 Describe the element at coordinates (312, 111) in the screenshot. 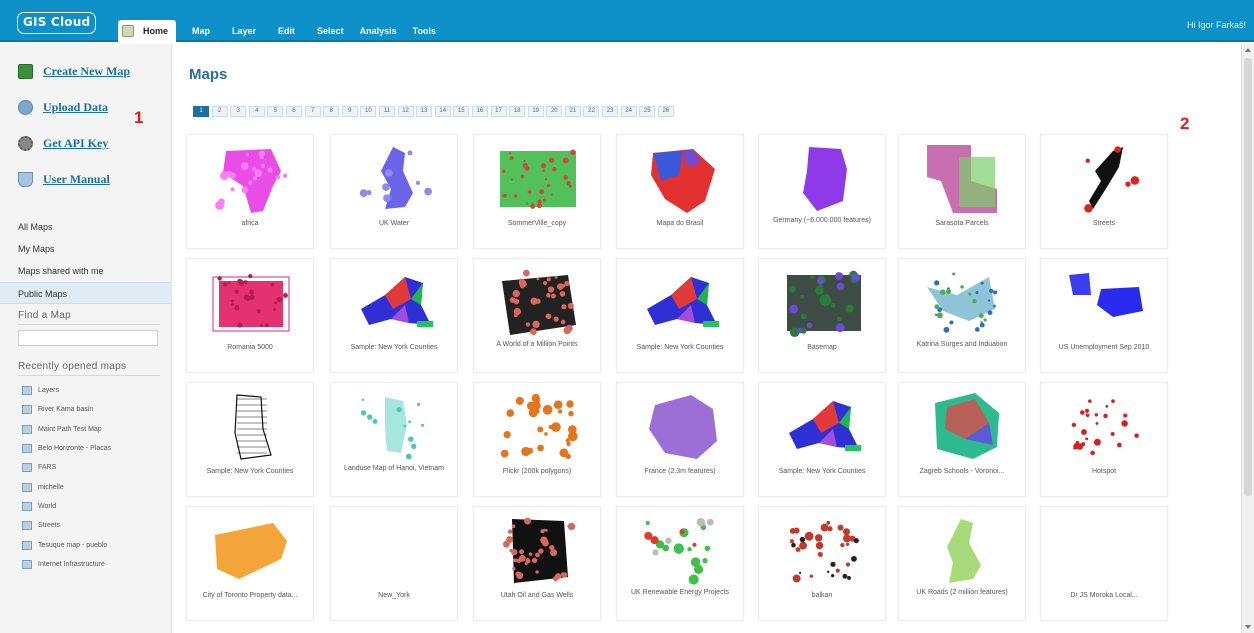

I see `page-7: 7` at that location.